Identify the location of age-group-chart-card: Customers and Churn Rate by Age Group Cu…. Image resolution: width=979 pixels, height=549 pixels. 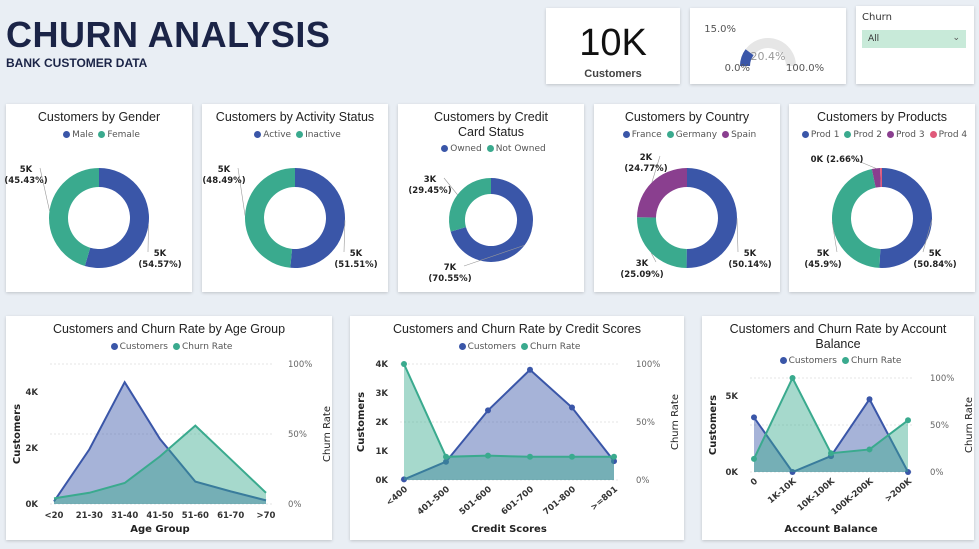
(169, 428).